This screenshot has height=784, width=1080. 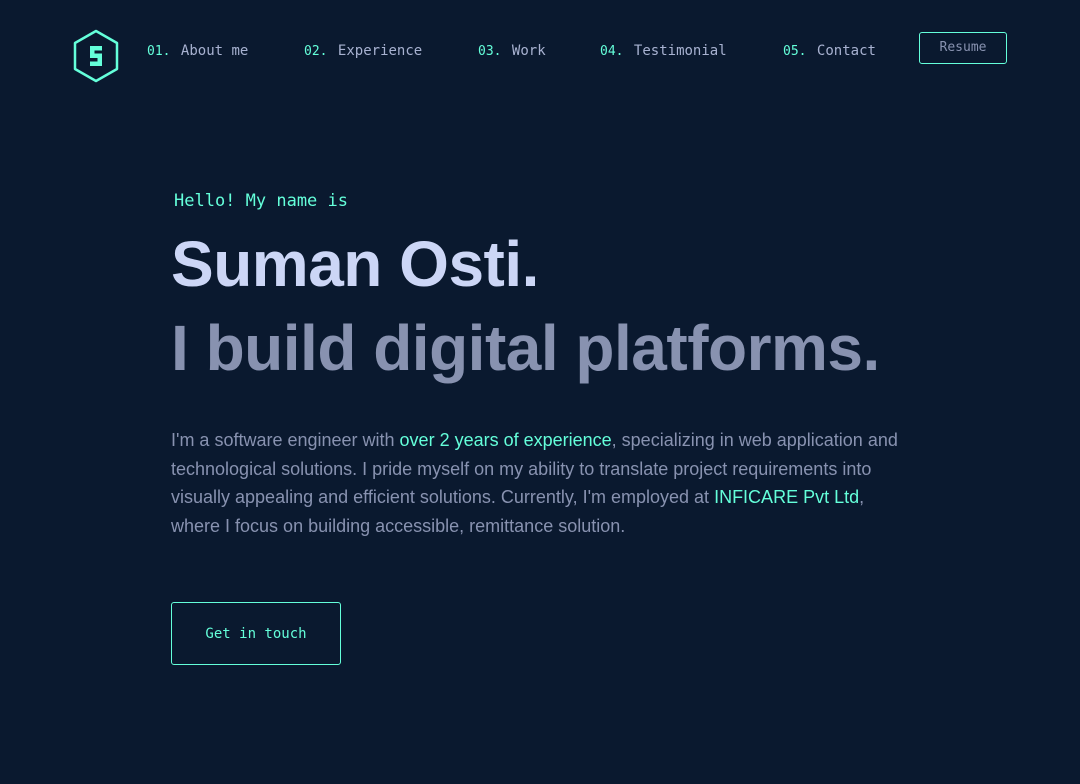 What do you see at coordinates (846, 51) in the screenshot?
I see `nav-label: Contact` at bounding box center [846, 51].